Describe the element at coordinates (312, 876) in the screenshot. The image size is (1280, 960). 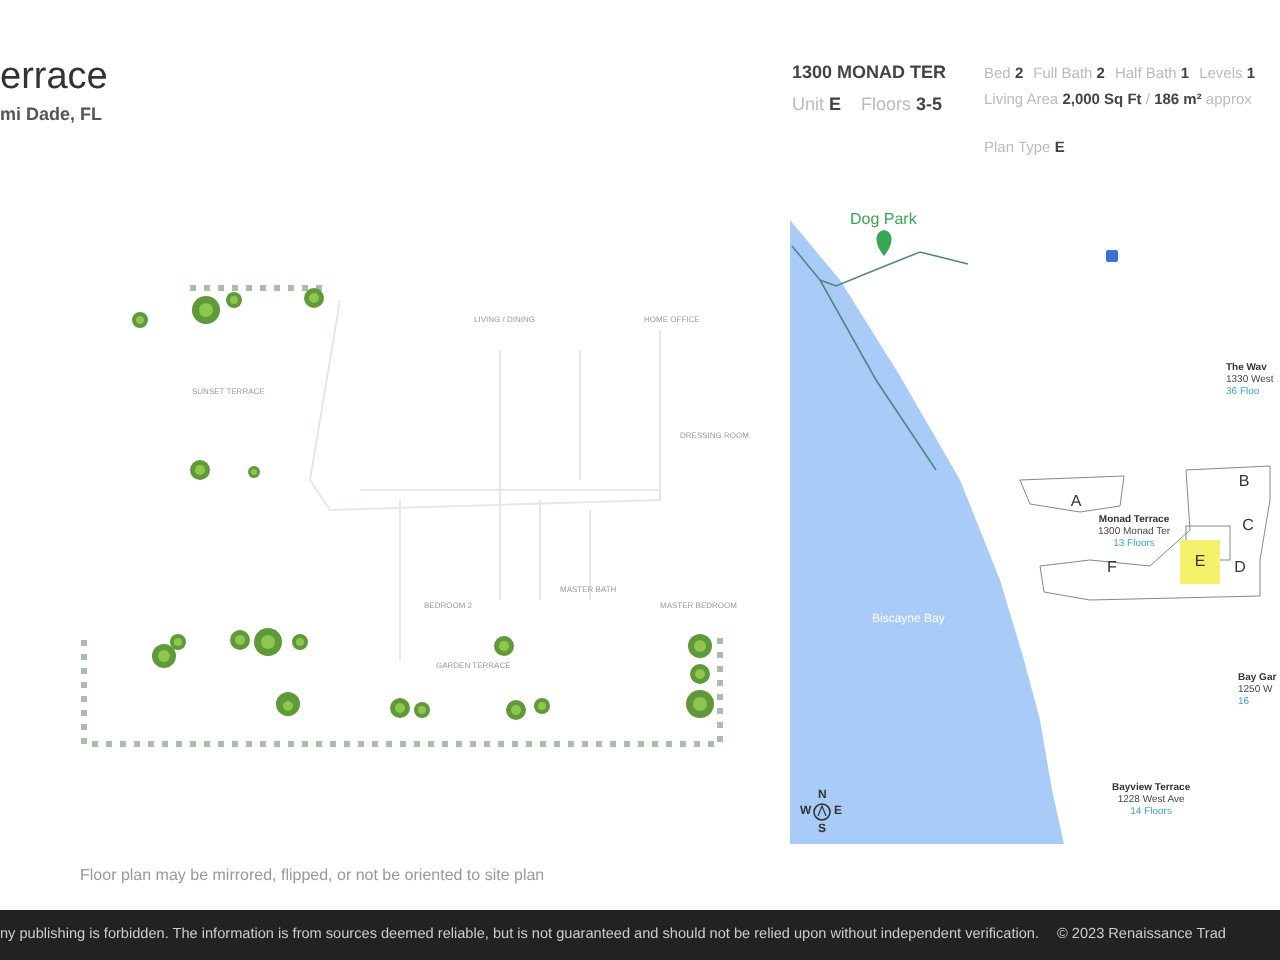
I see `disclaimer-note: Floor plan may be mirrored, flipped, or not be oriented to site plan` at that location.